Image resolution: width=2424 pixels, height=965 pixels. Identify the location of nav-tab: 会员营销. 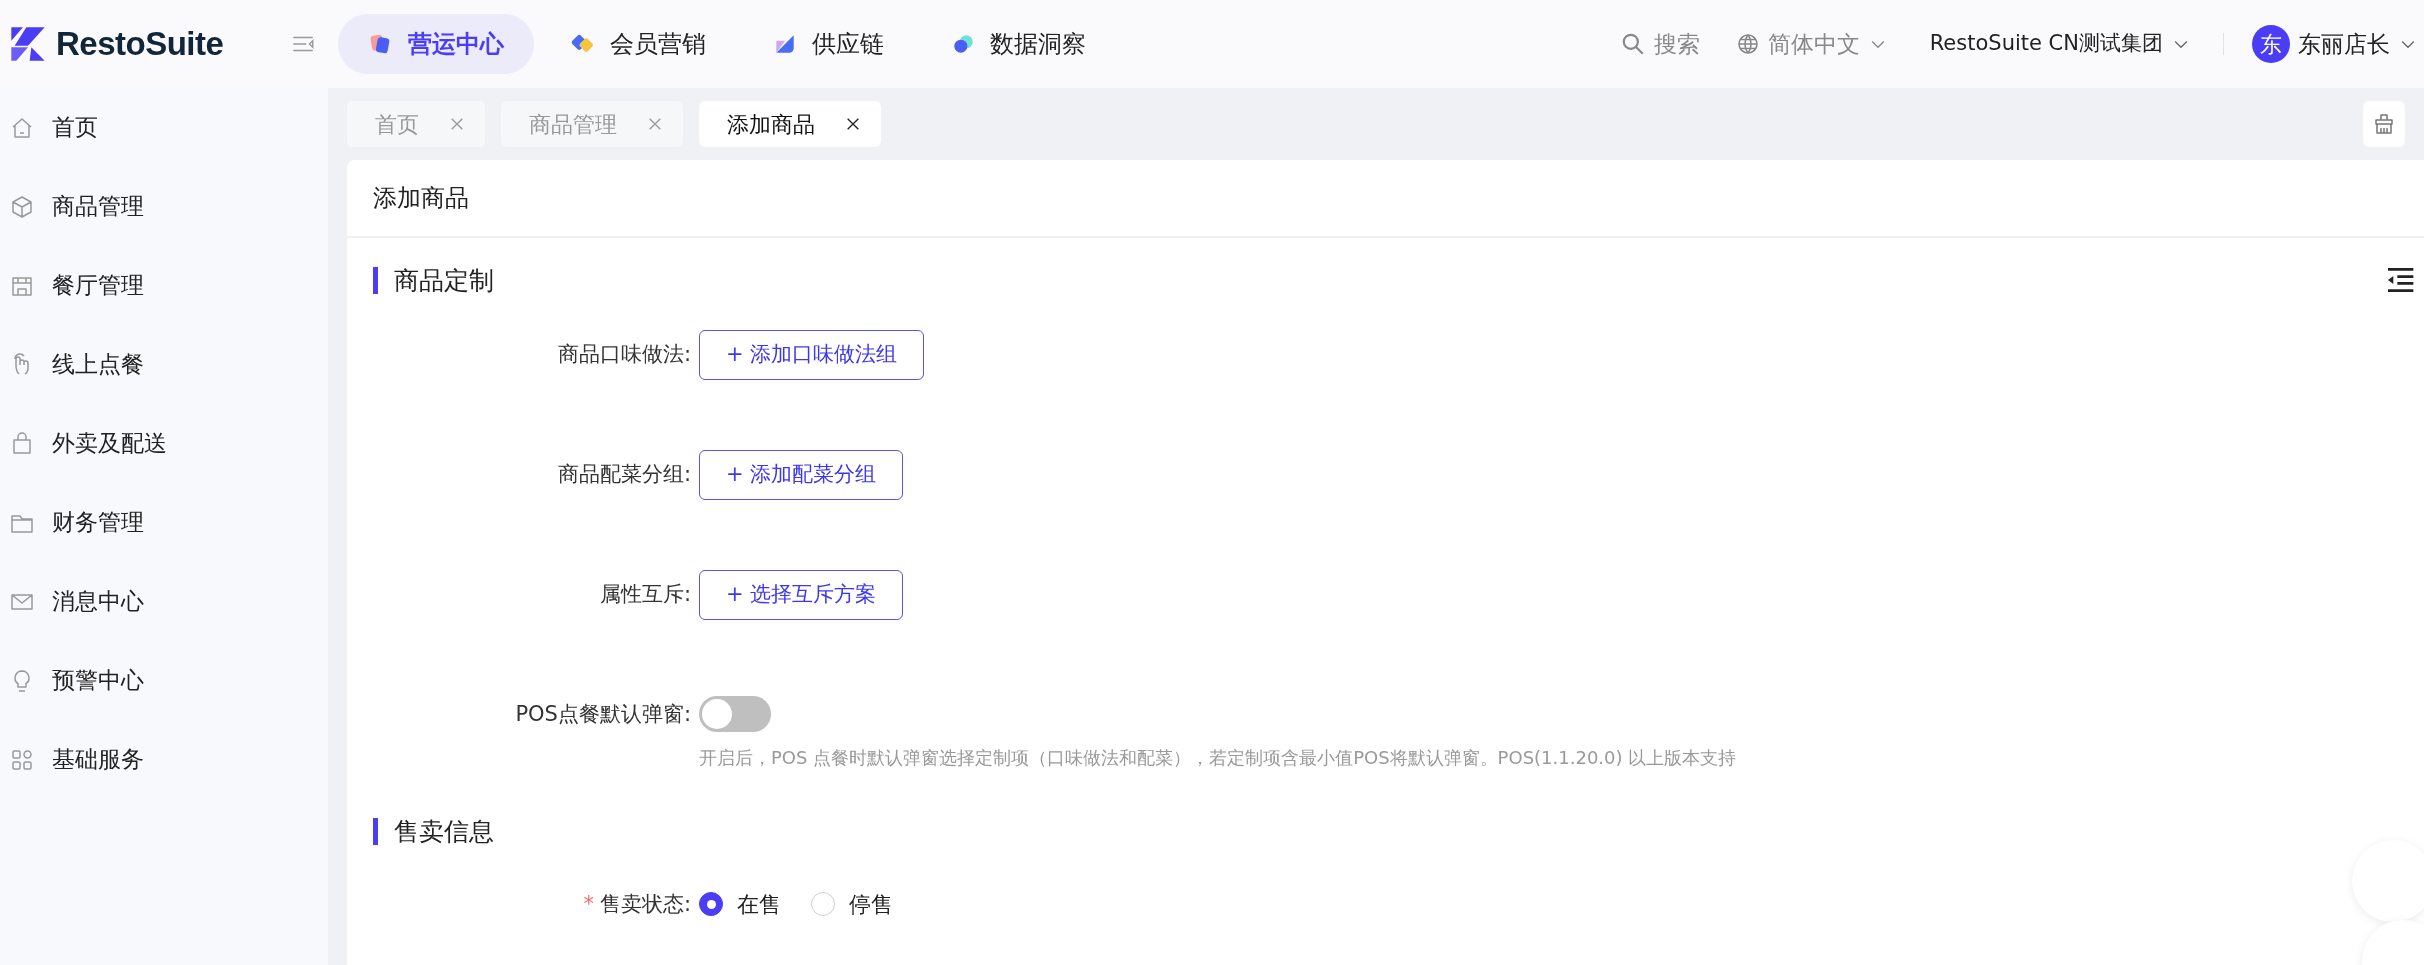
(638, 44).